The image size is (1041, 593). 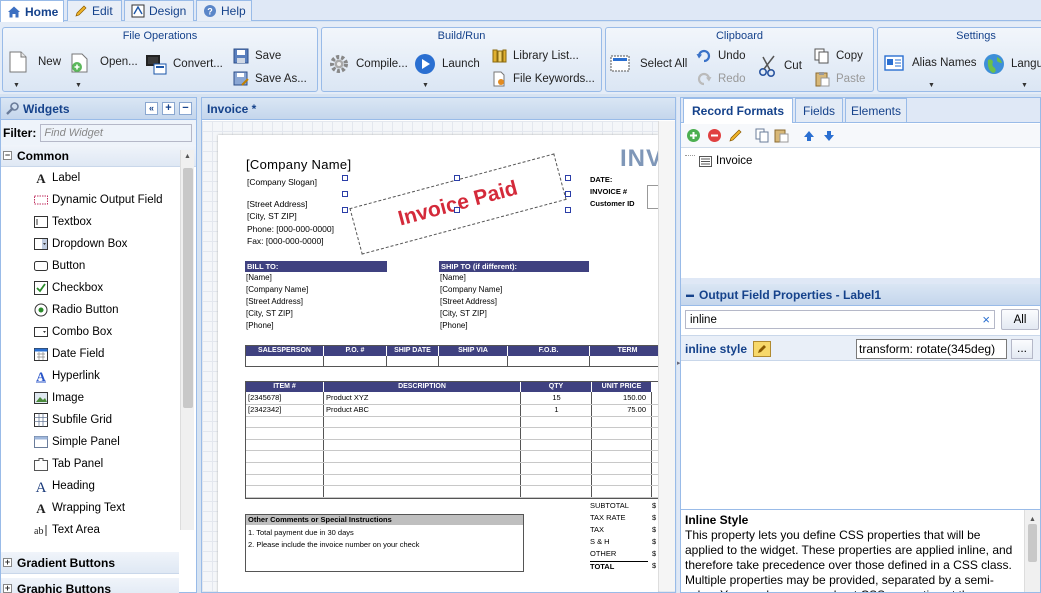 I want to click on sales-header-cell: SHIP DATE, so click(x=413, y=351).